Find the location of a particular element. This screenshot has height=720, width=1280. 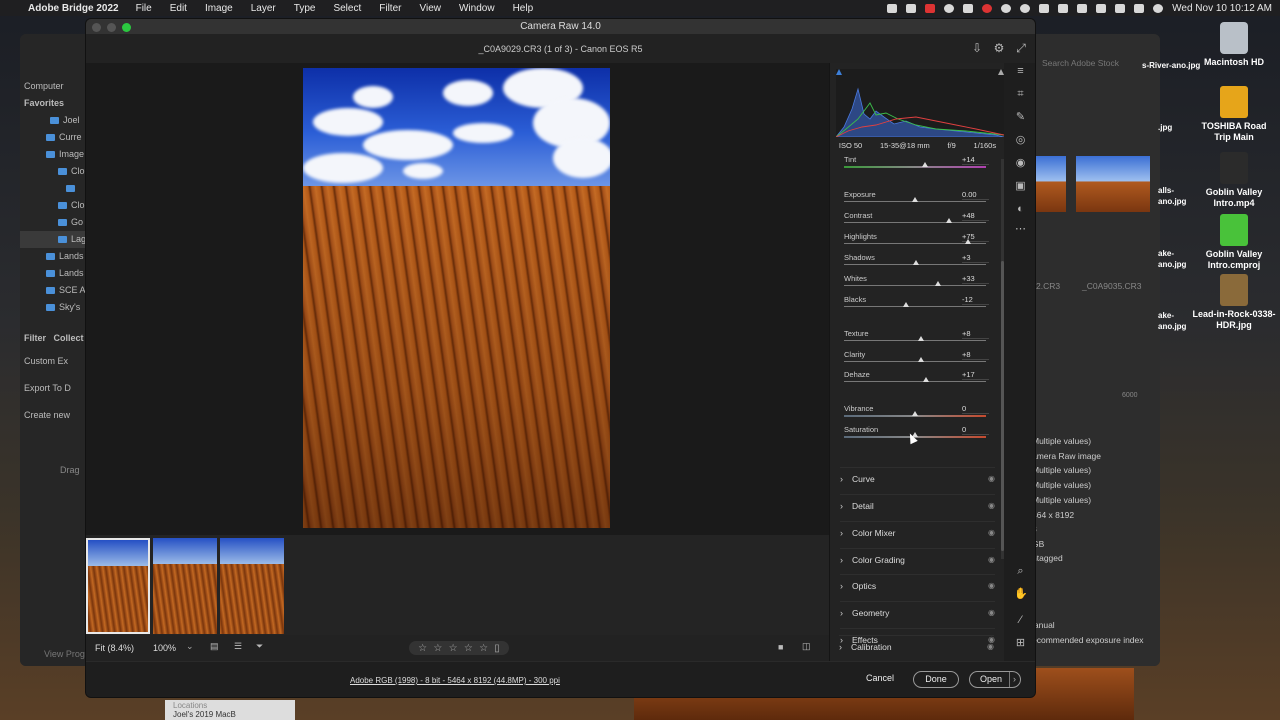

slider-contrast: Contrast +48 is located at coordinates (916, 221).